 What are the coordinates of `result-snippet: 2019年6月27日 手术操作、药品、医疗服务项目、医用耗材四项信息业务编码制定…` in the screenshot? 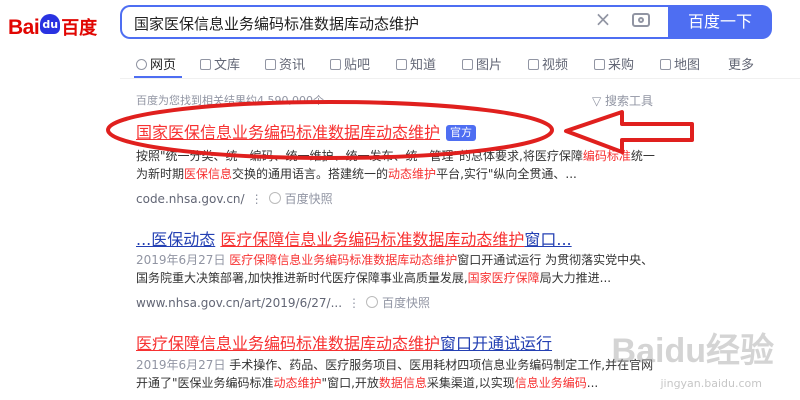 It's located at (395, 365).